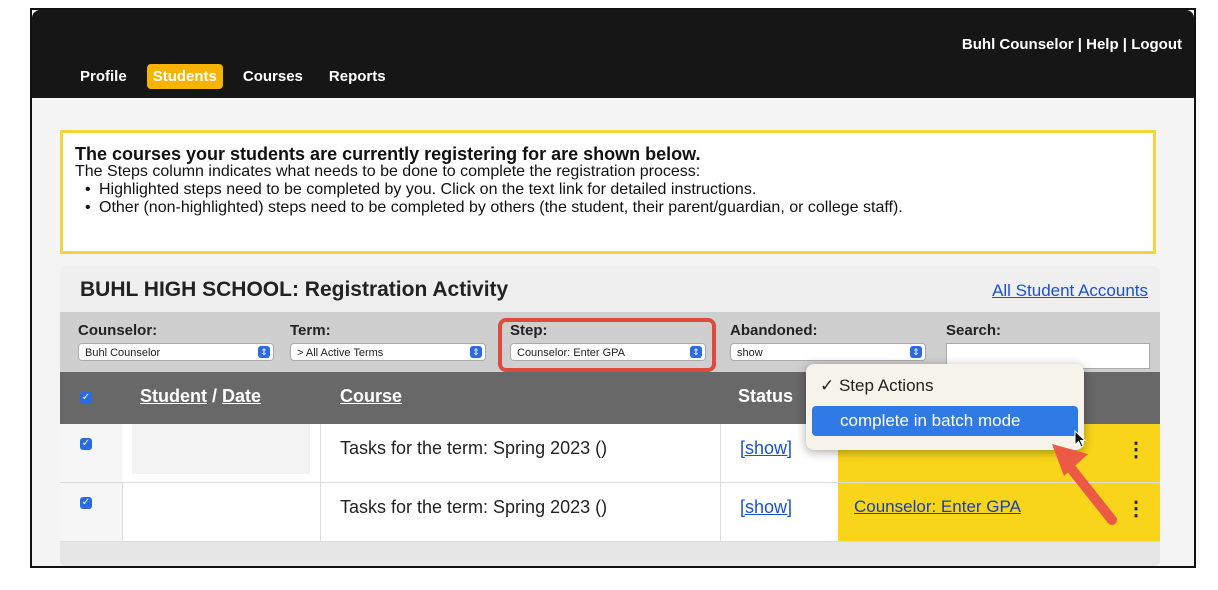 The image size is (1218, 590). I want to click on panel-title: BUHL HIGH SCHOOL: Registration Activity, so click(294, 289).